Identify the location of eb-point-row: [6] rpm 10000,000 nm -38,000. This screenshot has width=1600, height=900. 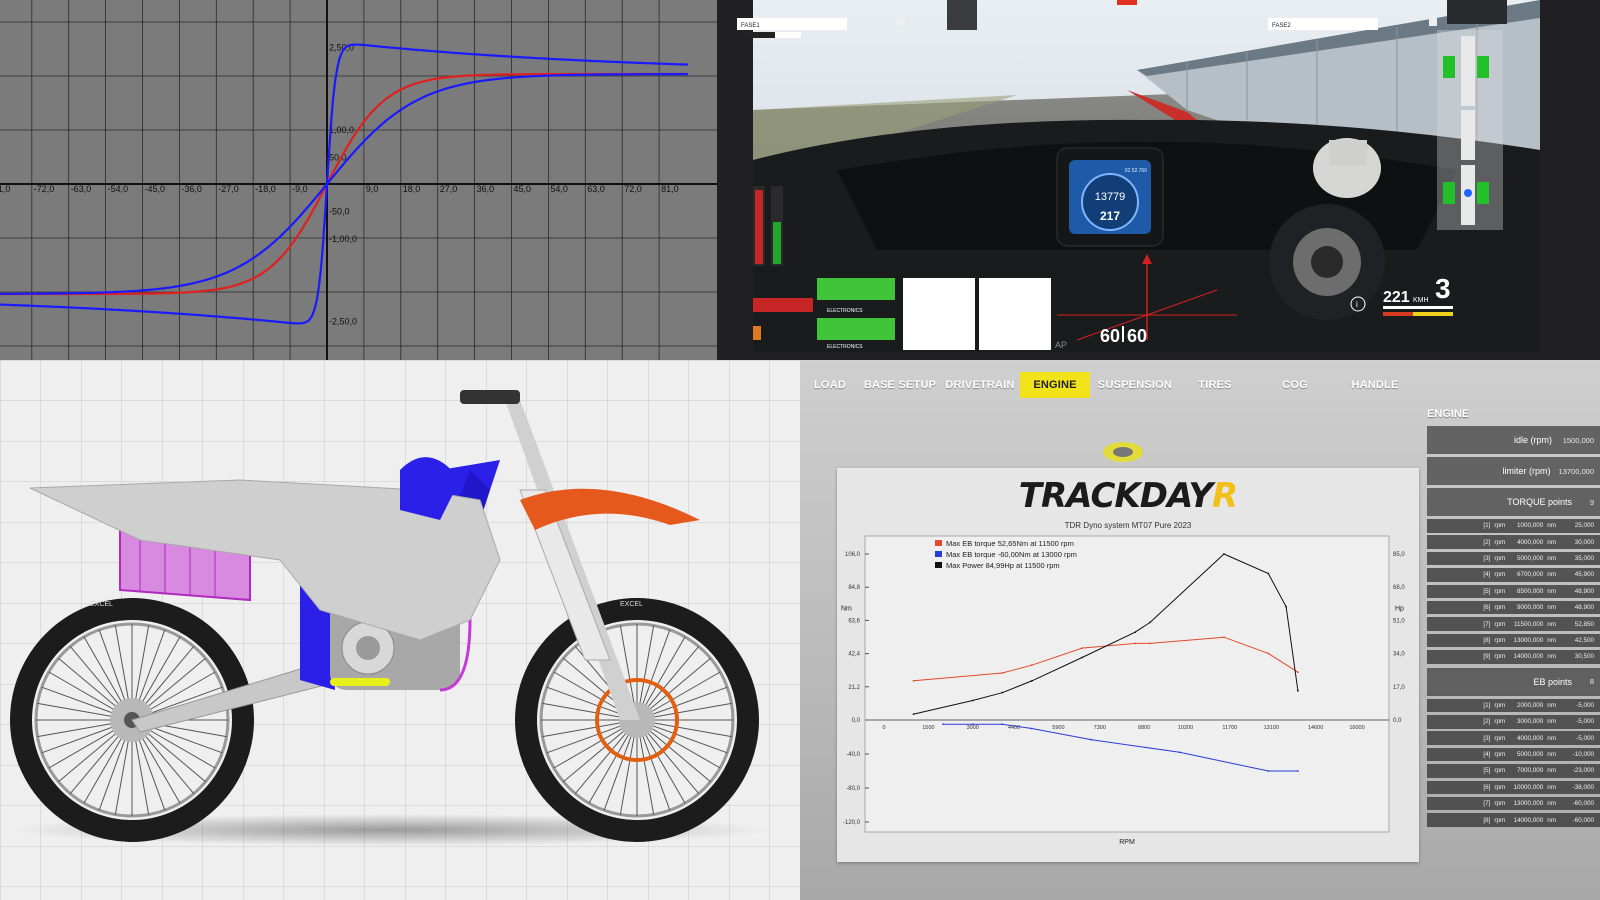
(1513, 787).